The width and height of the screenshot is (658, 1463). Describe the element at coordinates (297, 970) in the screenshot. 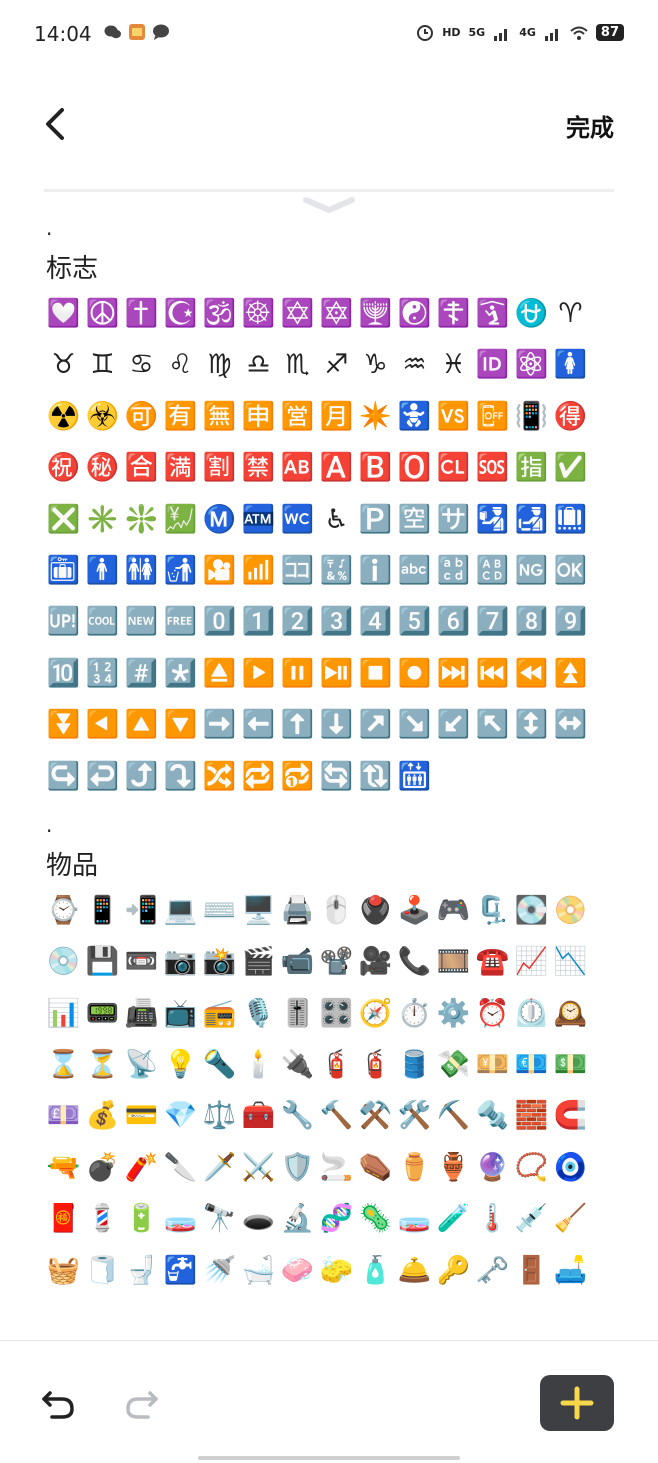

I see `emoji-item: 📹` at that location.